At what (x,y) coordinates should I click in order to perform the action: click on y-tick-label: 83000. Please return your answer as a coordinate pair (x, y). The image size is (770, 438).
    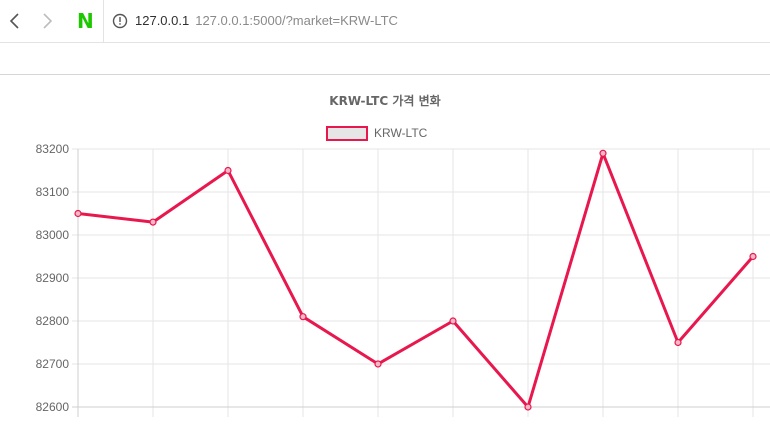
    Looking at the image, I should click on (53, 235).